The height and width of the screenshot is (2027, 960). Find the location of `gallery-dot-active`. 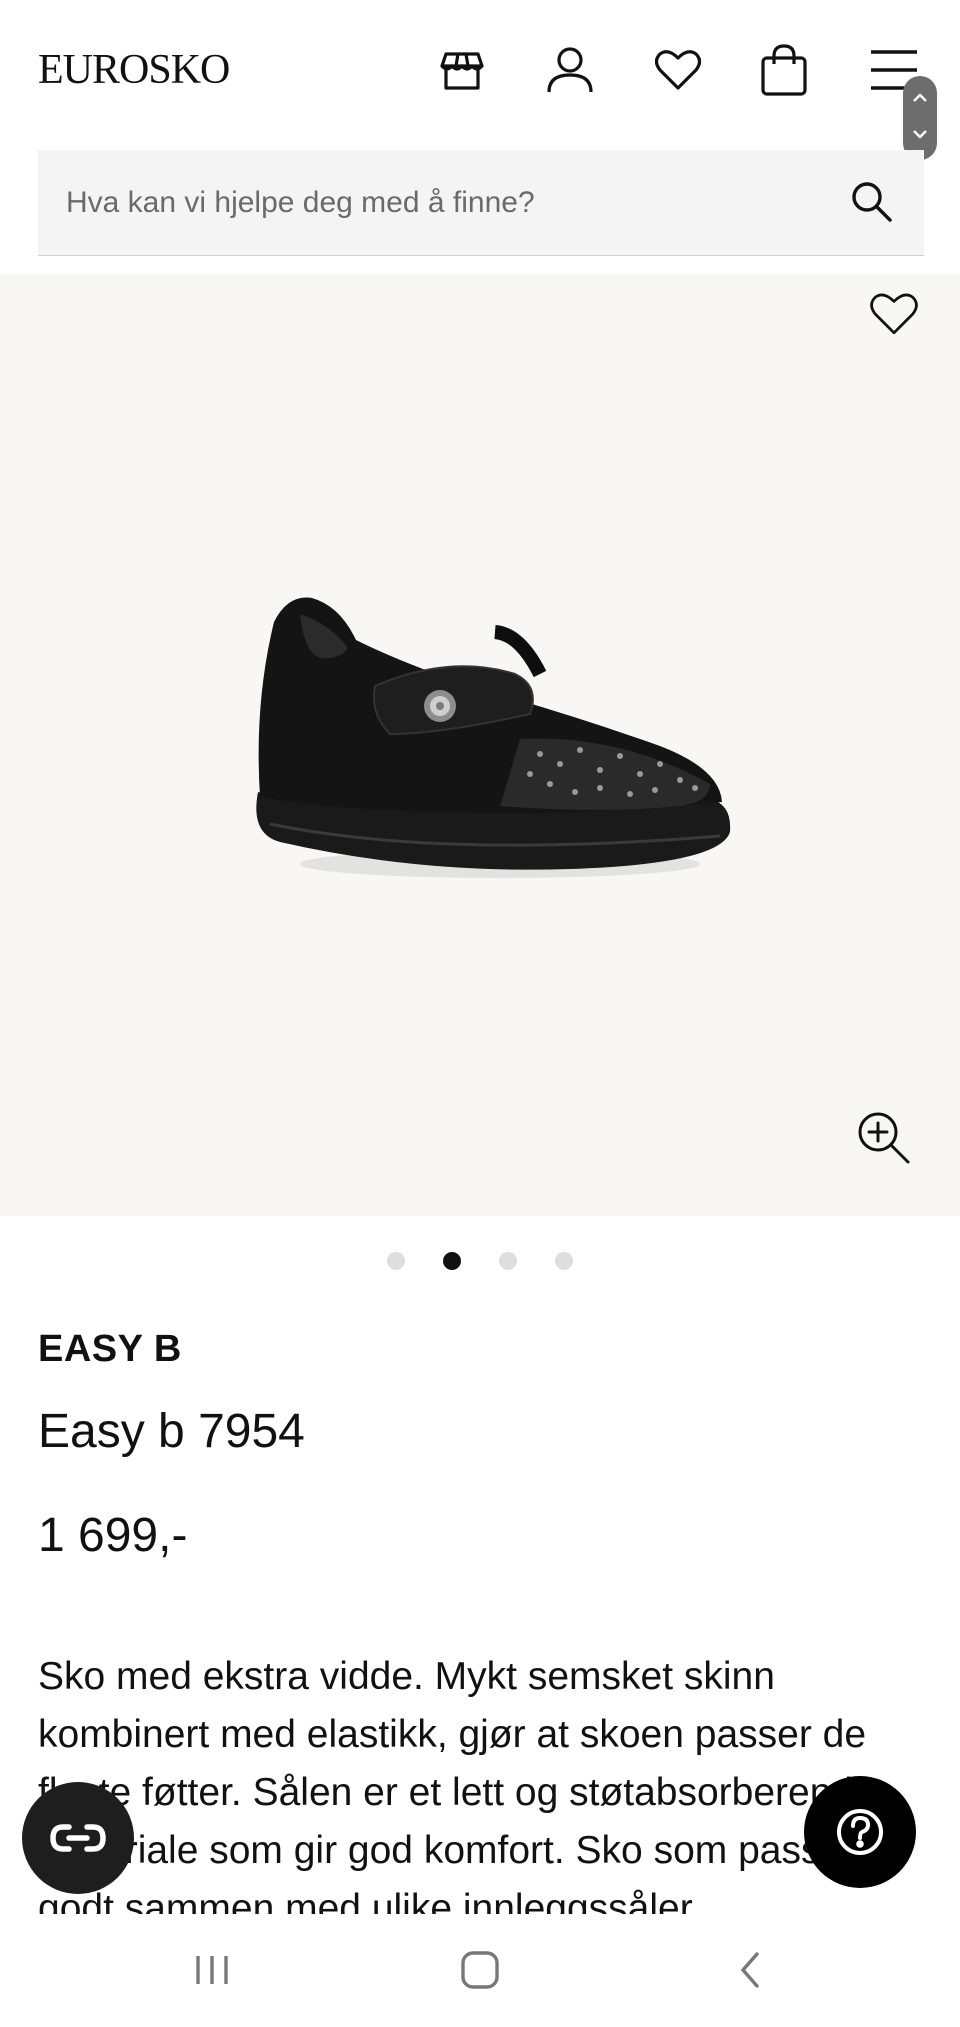

gallery-dot-active is located at coordinates (452, 1261).